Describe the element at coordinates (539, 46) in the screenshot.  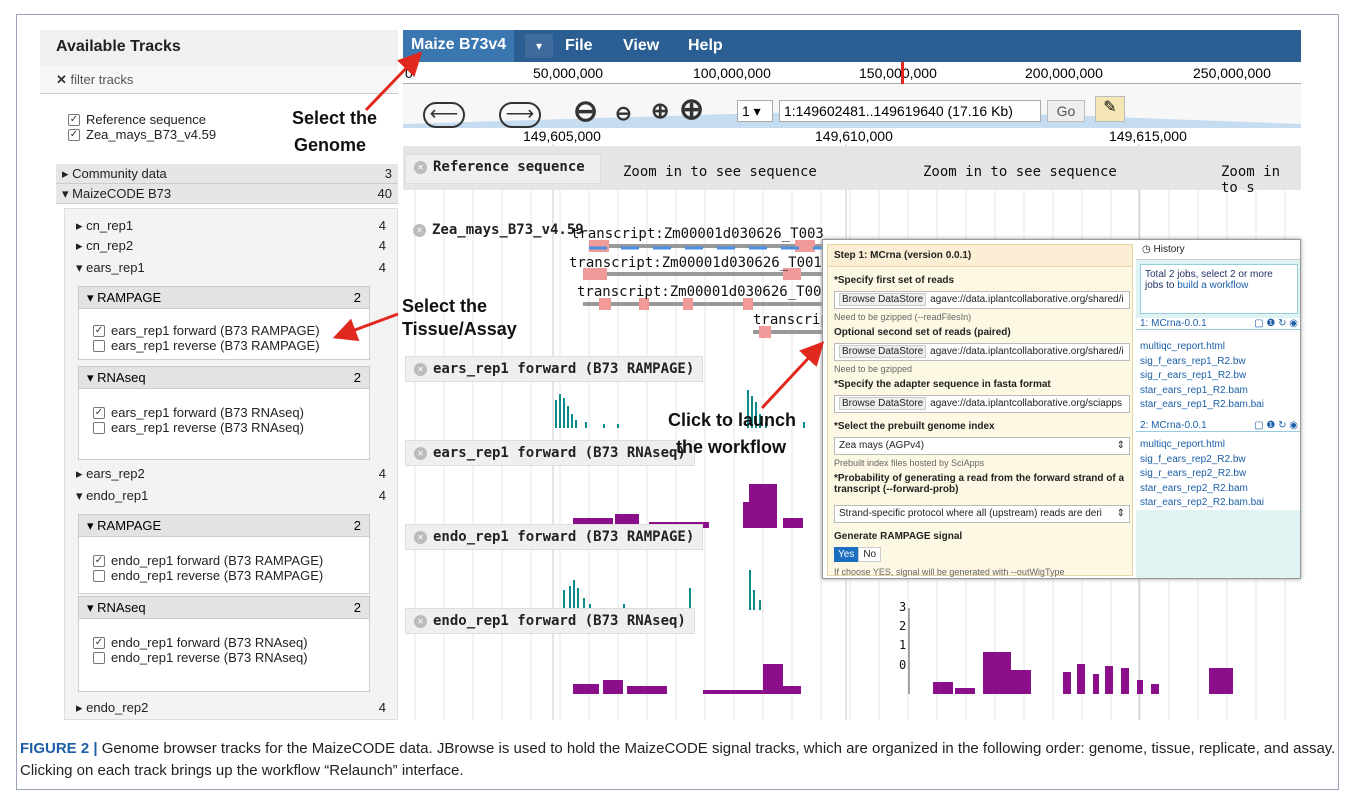
I see `chevron-down-icon: ▾` at that location.